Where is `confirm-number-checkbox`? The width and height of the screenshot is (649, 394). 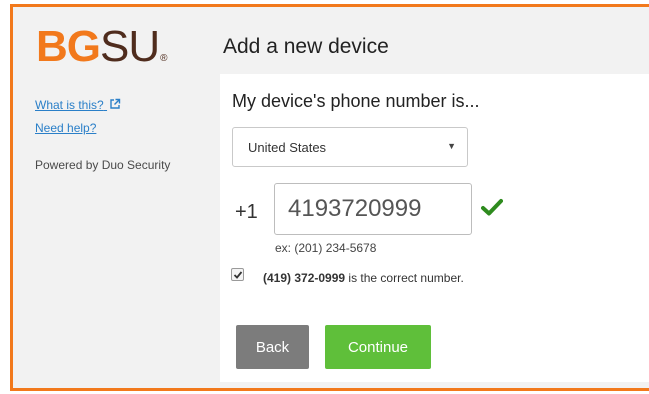 confirm-number-checkbox is located at coordinates (237, 274).